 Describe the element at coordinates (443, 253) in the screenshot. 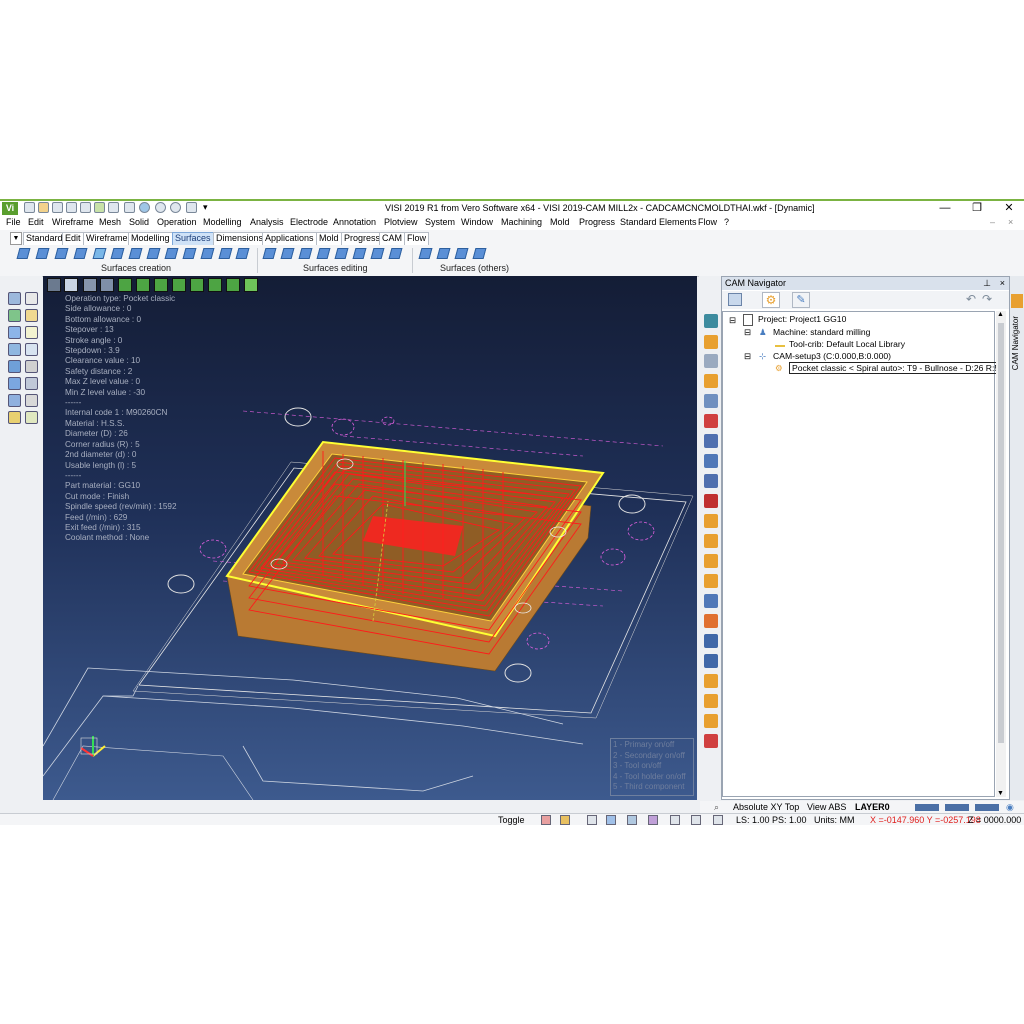

I see `surface-normals-icon` at that location.